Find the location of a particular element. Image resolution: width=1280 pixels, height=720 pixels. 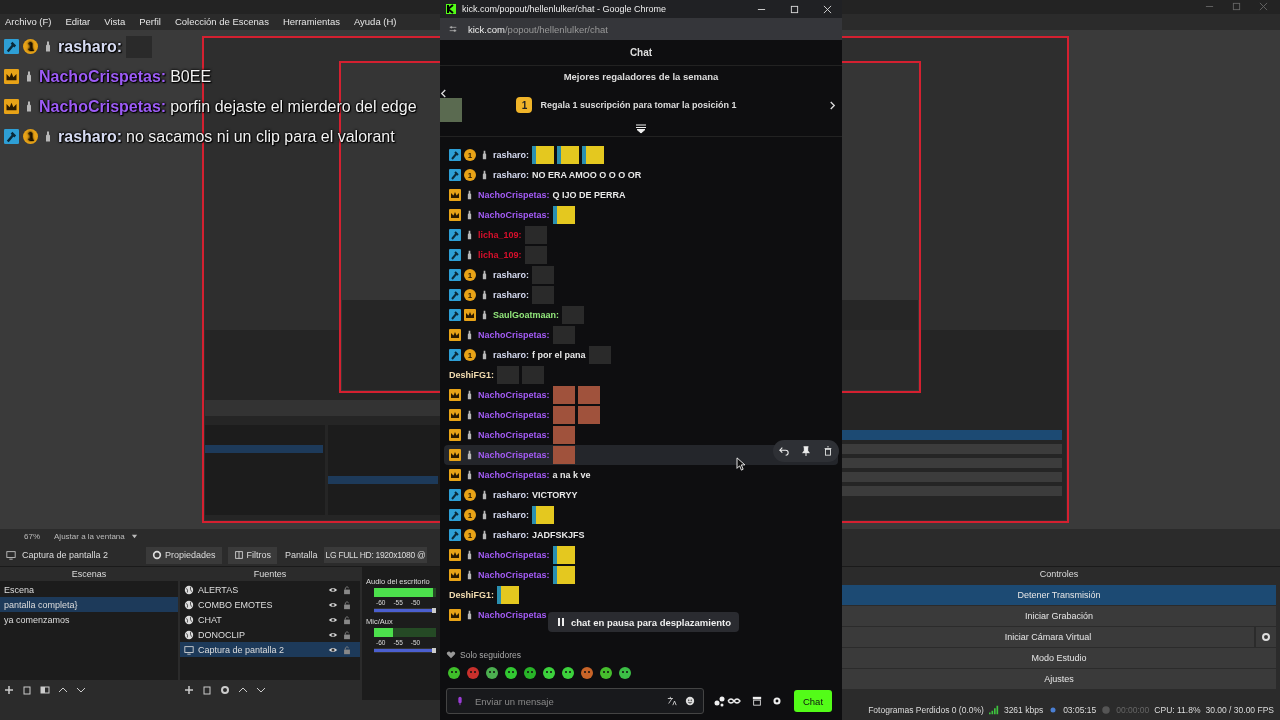

menu-item: Ayuda (H) is located at coordinates (375, 22).